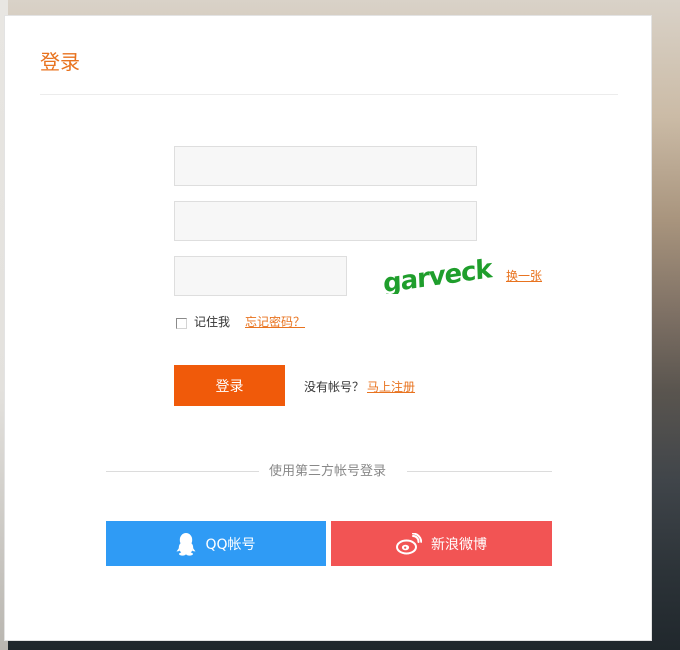  I want to click on remember-me-label: 记住我, so click(212, 322).